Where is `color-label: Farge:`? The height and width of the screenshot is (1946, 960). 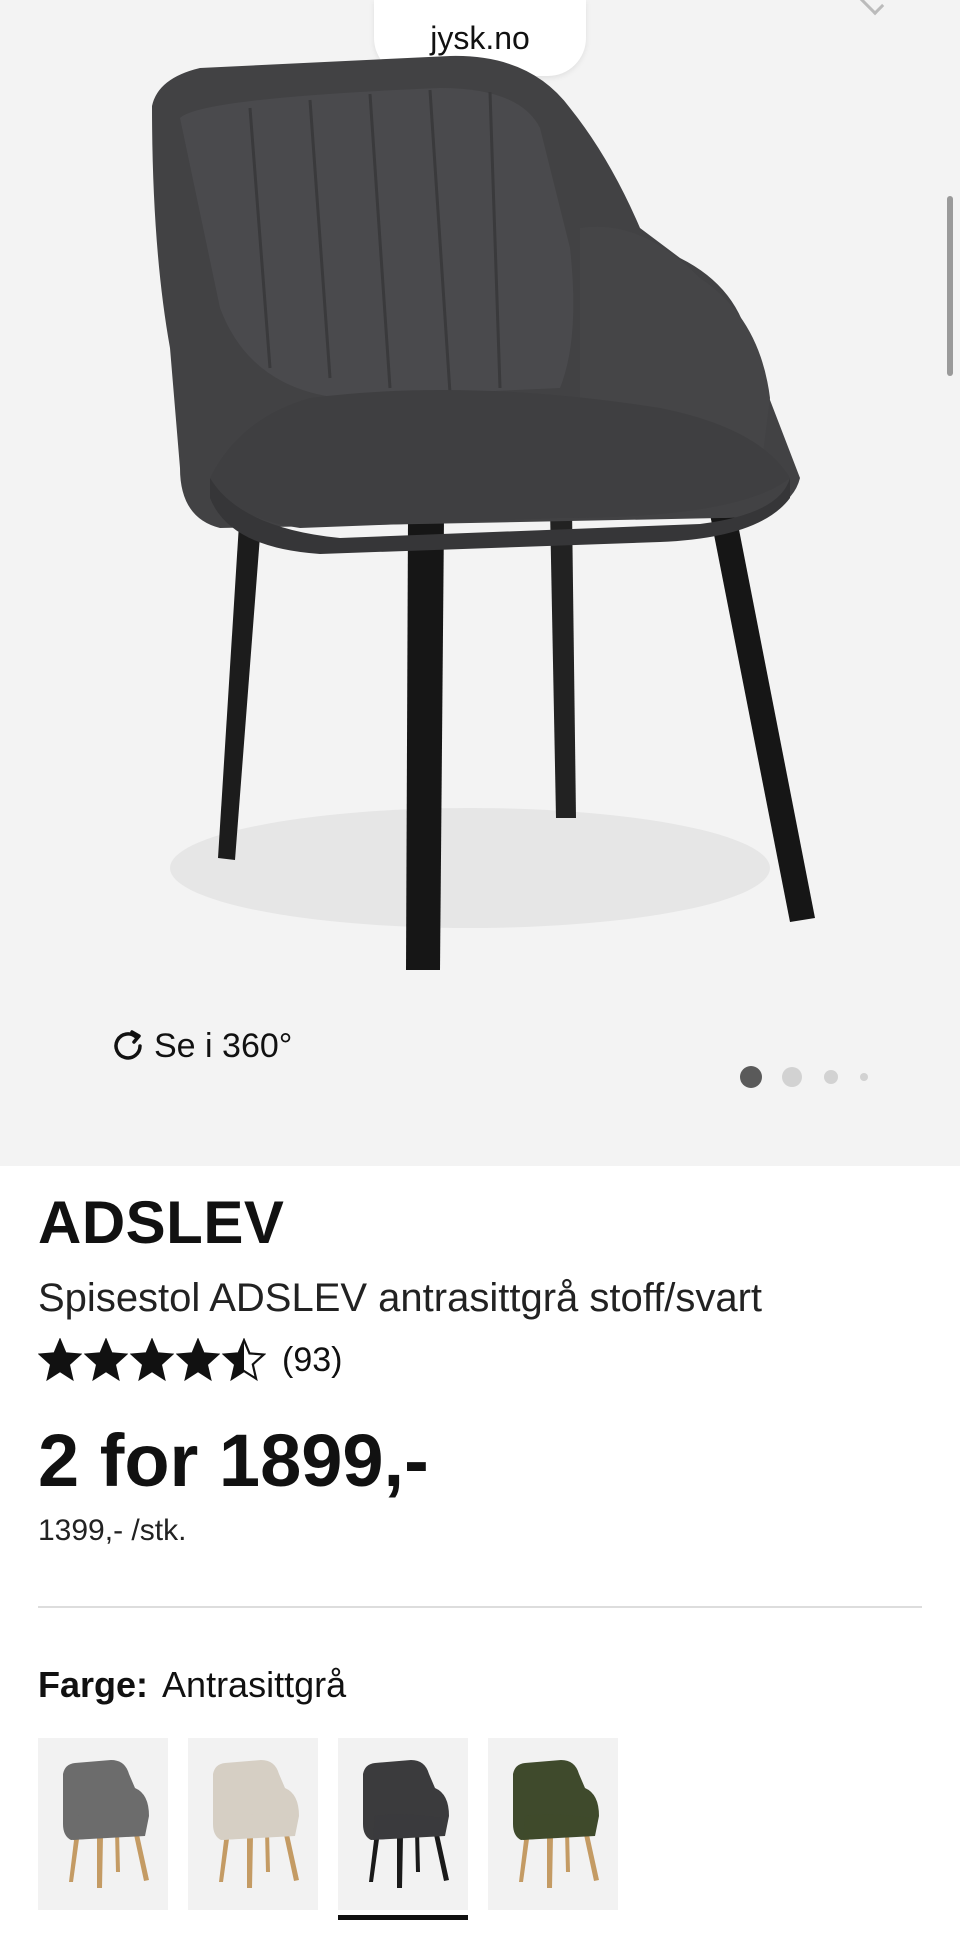 color-label: Farge: is located at coordinates (93, 1684).